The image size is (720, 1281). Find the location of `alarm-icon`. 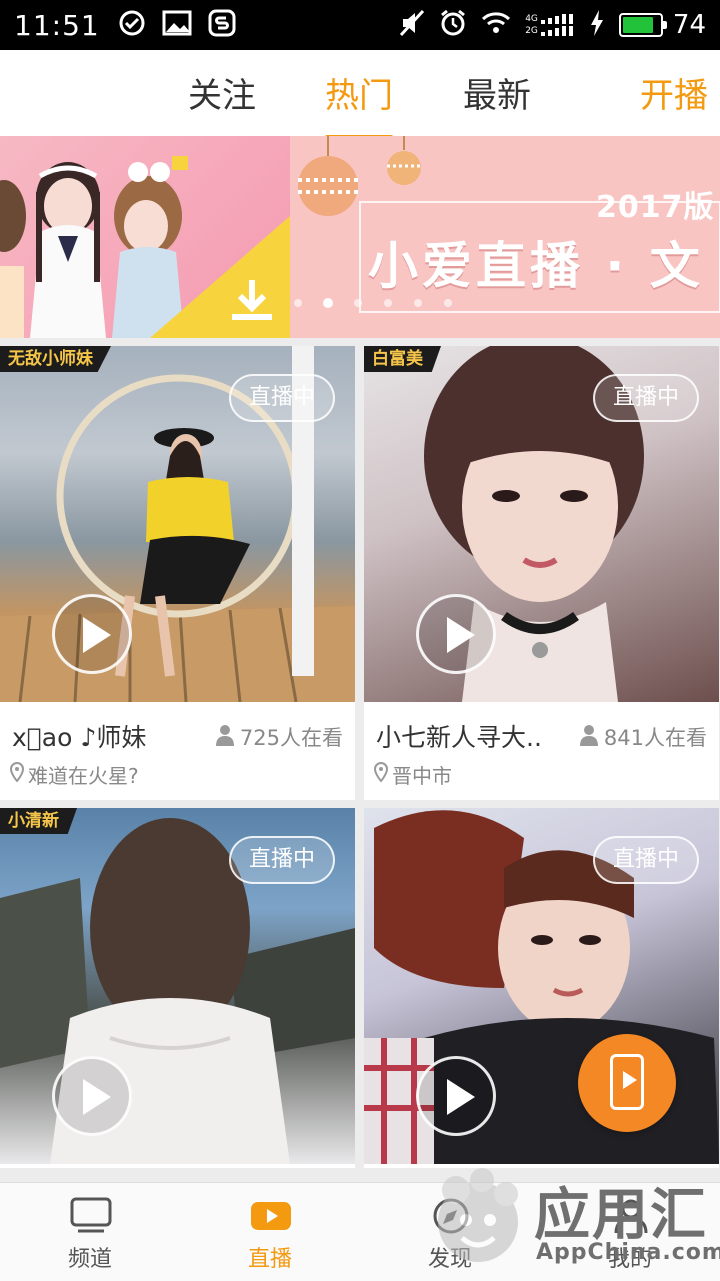

alarm-icon is located at coordinates (453, 25).